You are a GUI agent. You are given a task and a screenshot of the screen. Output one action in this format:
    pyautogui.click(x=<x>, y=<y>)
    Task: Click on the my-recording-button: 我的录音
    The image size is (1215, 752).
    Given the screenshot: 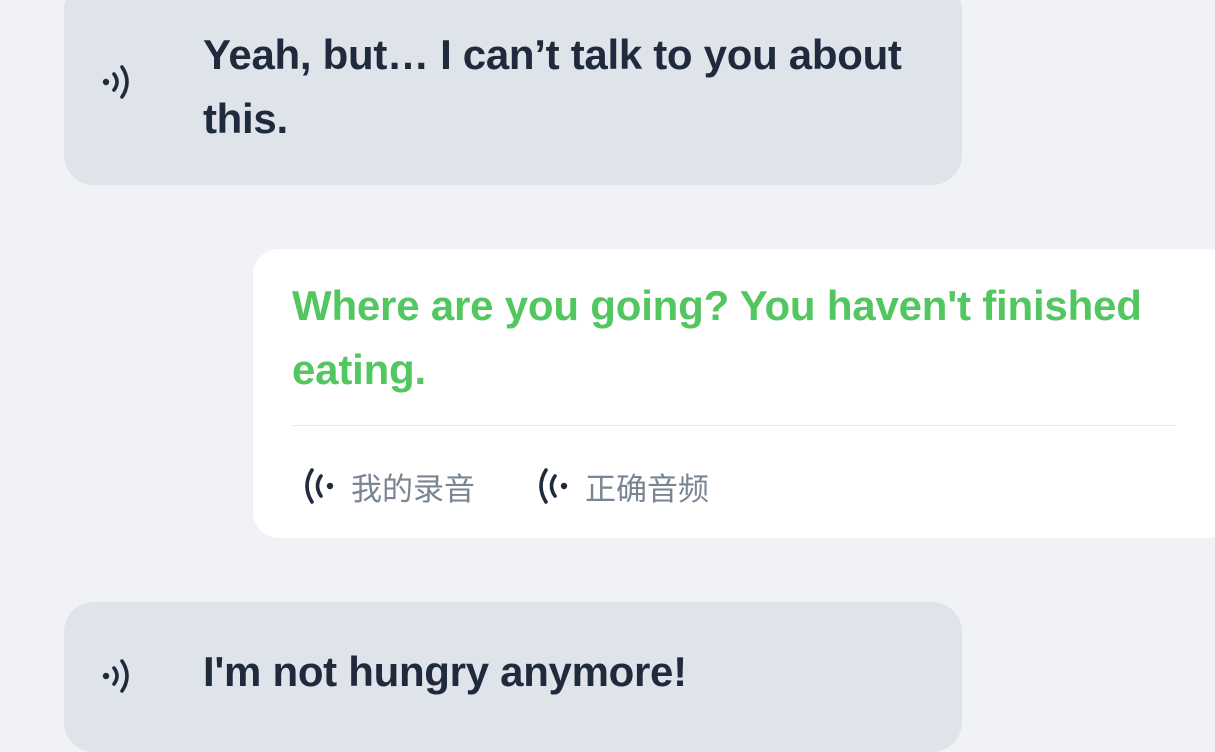 What is the action you would take?
    pyautogui.click(x=388, y=486)
    